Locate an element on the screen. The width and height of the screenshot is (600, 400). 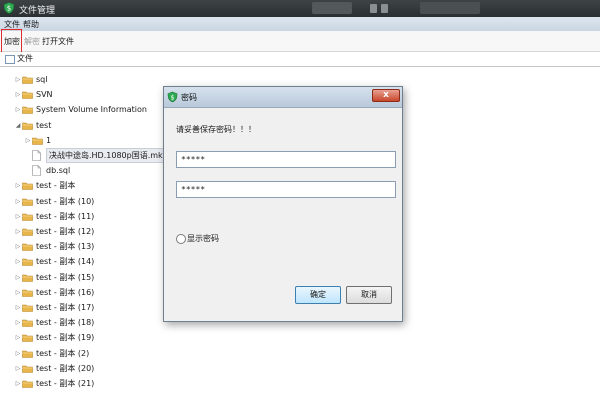
tree-folder-item: ▷ test - 副本 (11) is located at coordinates (94, 217).